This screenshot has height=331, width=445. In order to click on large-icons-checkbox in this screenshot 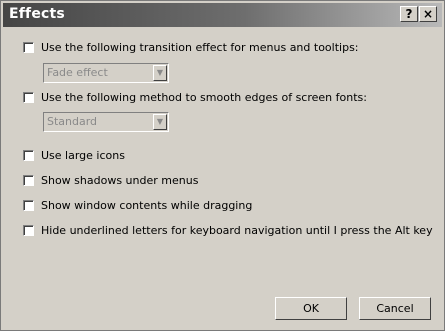, I will do `click(28, 155)`.